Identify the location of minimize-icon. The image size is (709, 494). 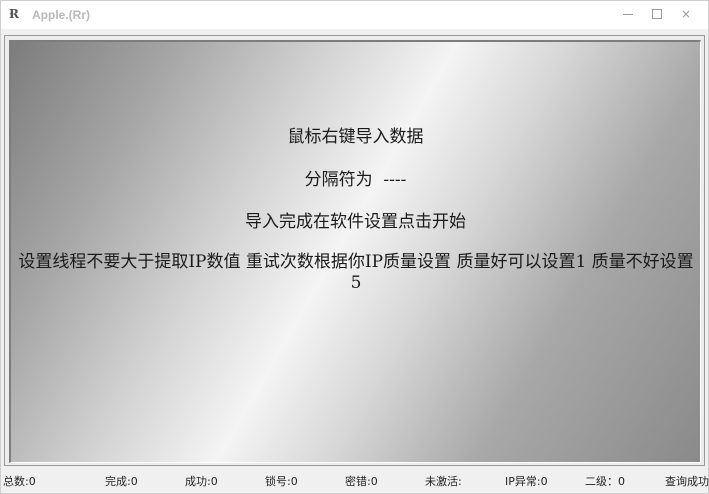
(628, 14).